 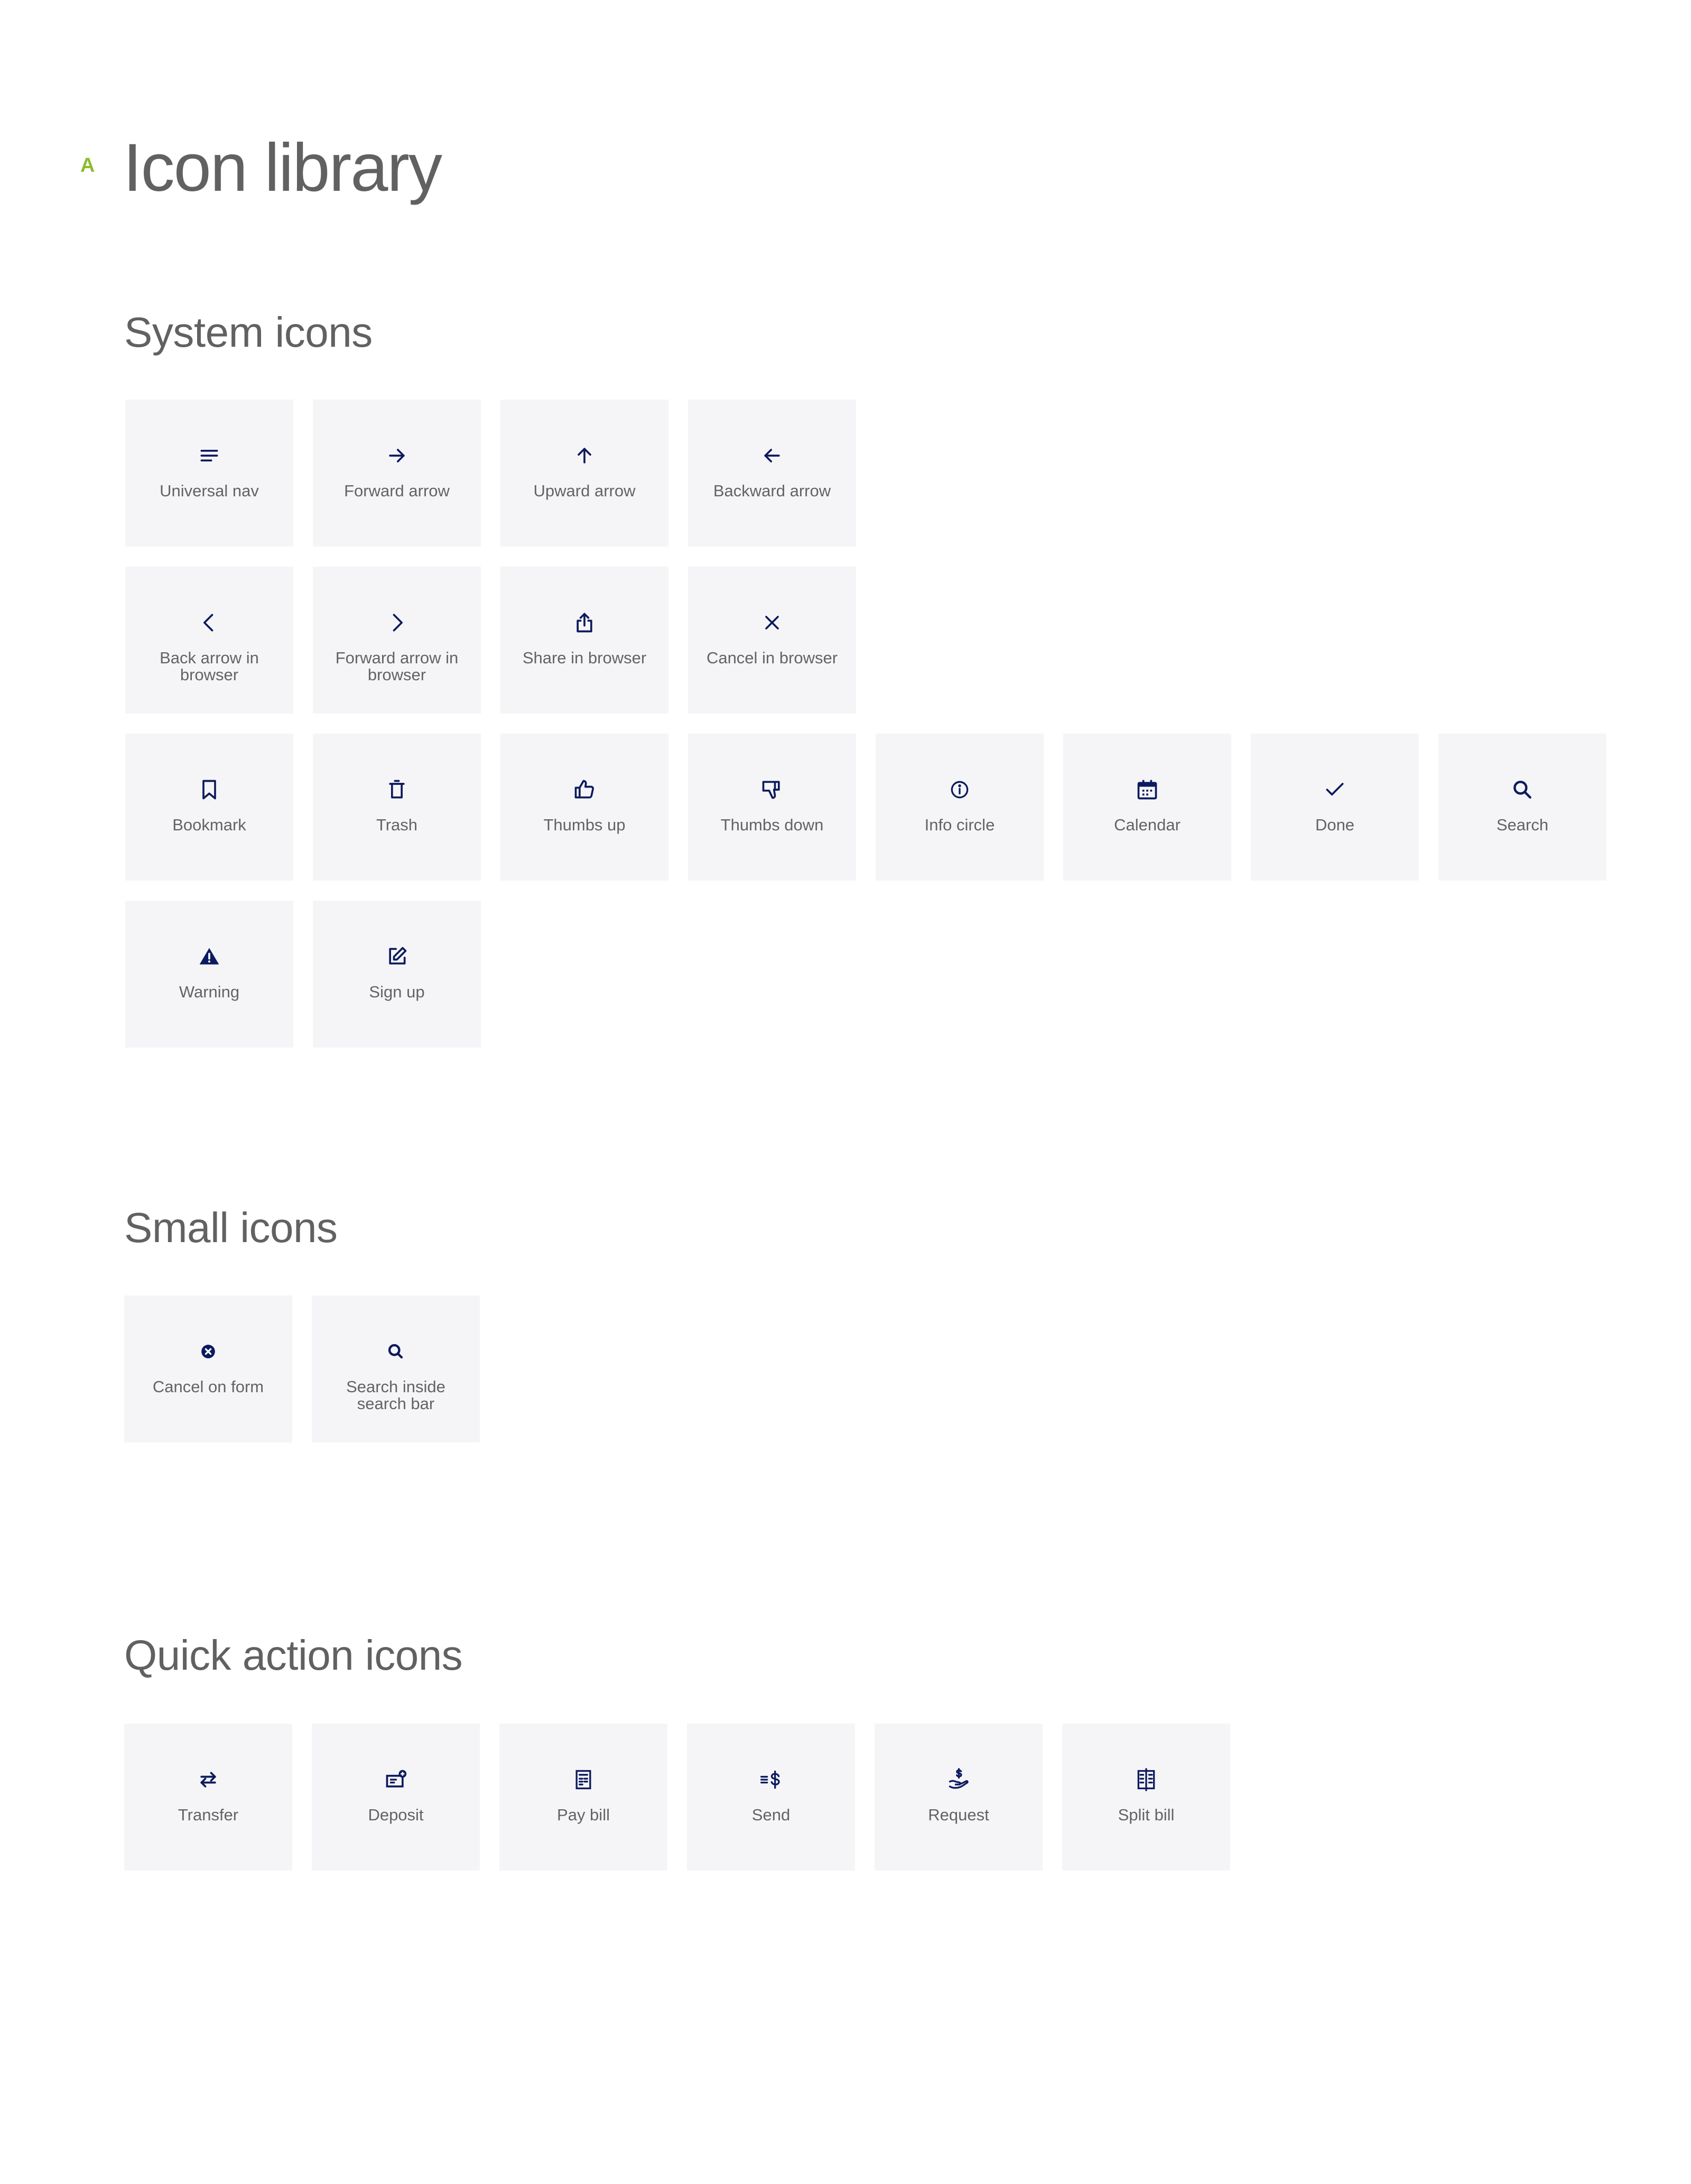 I want to click on tile-search-inside-search-bar: Search inside search bar, so click(x=396, y=1369).